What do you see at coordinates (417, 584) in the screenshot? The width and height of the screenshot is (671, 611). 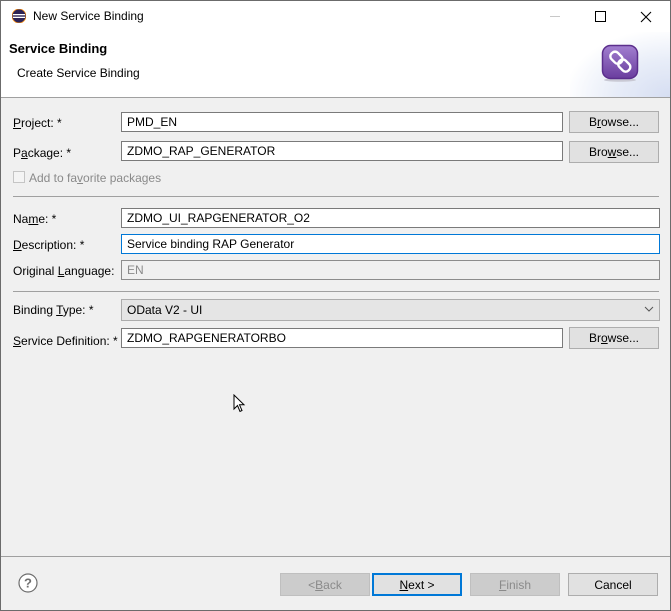 I see `next-button: Next >` at bounding box center [417, 584].